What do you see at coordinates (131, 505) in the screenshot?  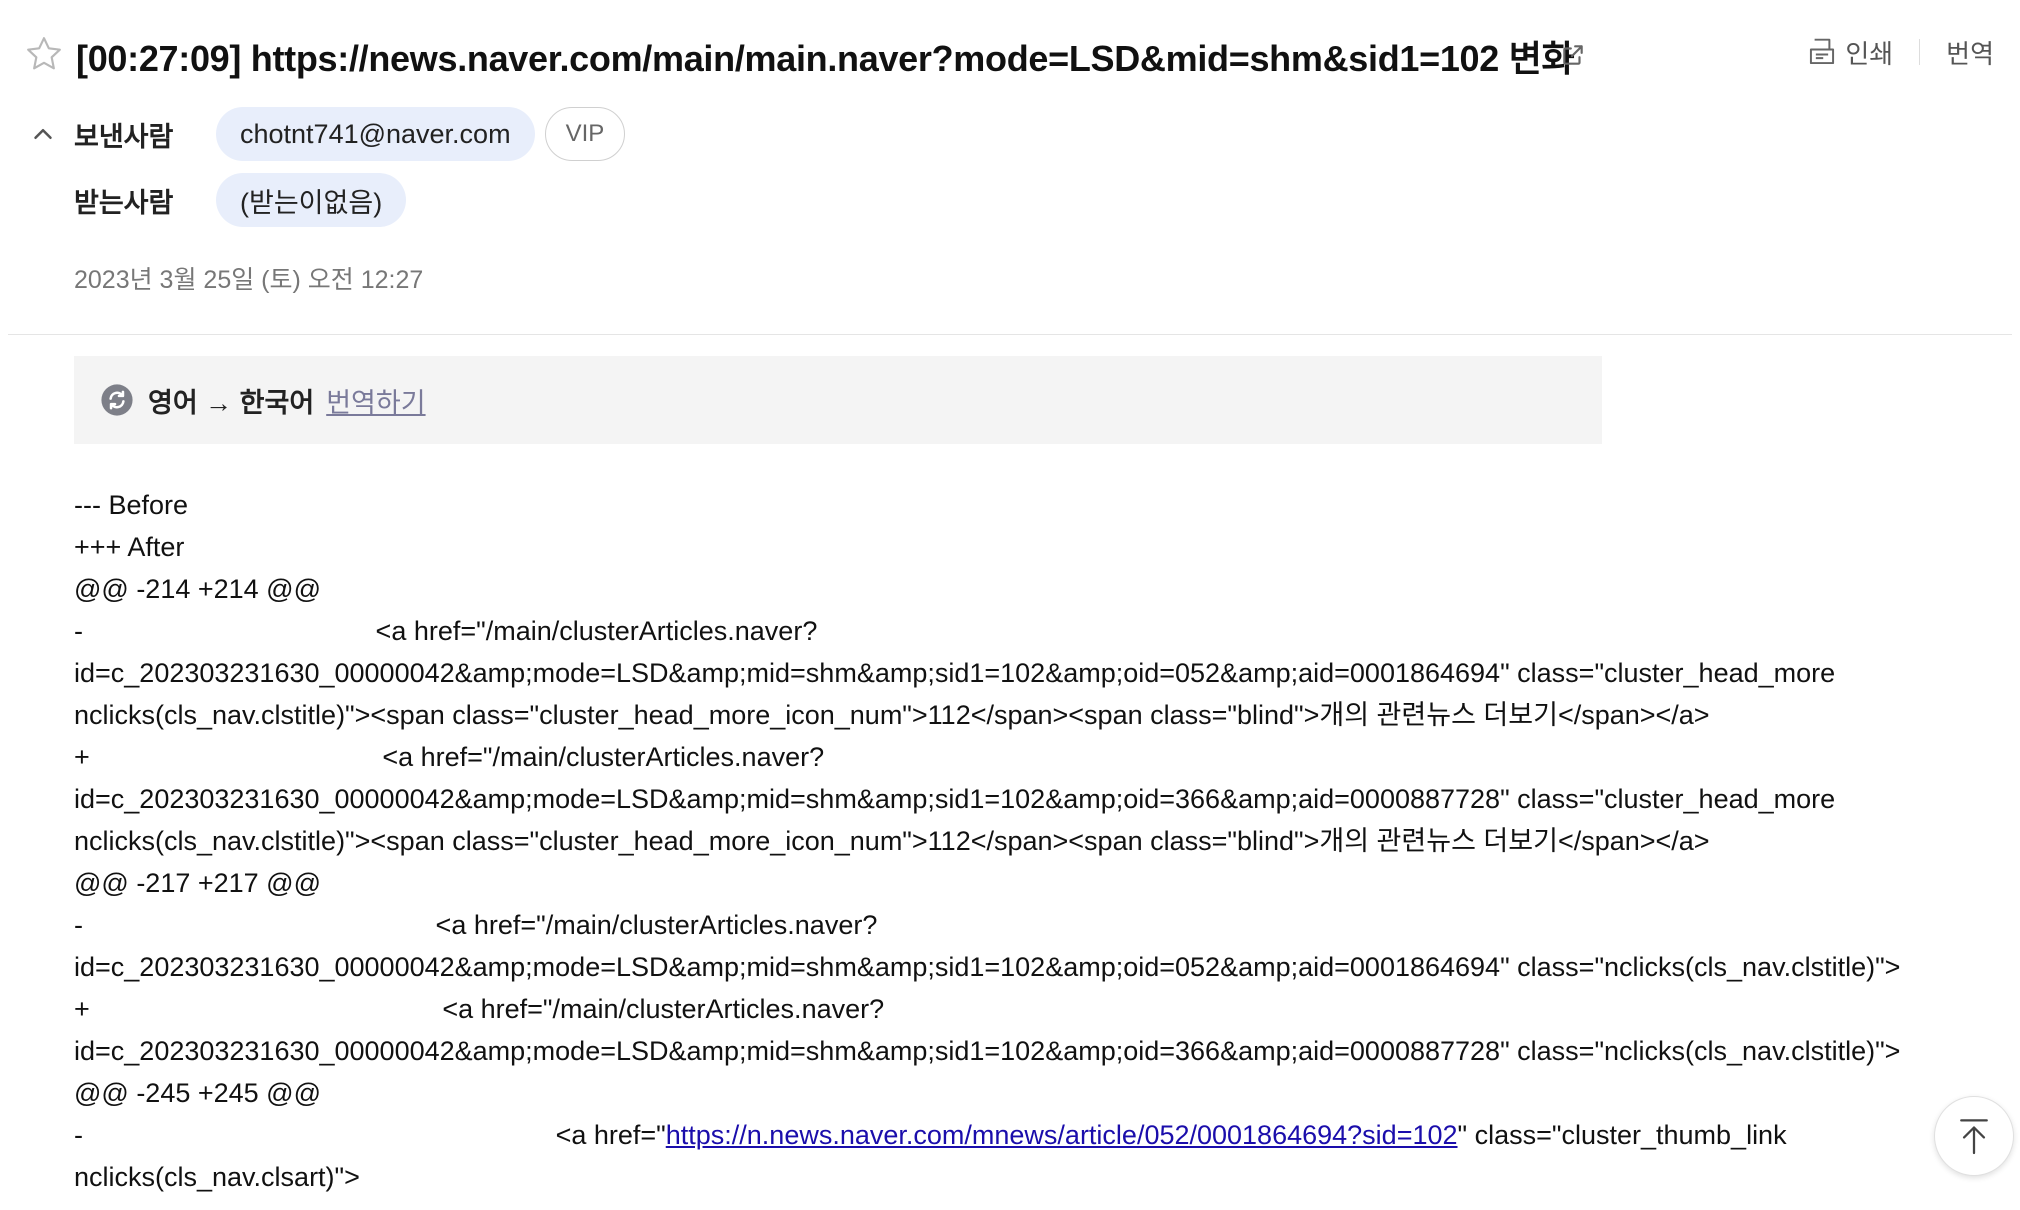 I see `diff-line: --- Before` at bounding box center [131, 505].